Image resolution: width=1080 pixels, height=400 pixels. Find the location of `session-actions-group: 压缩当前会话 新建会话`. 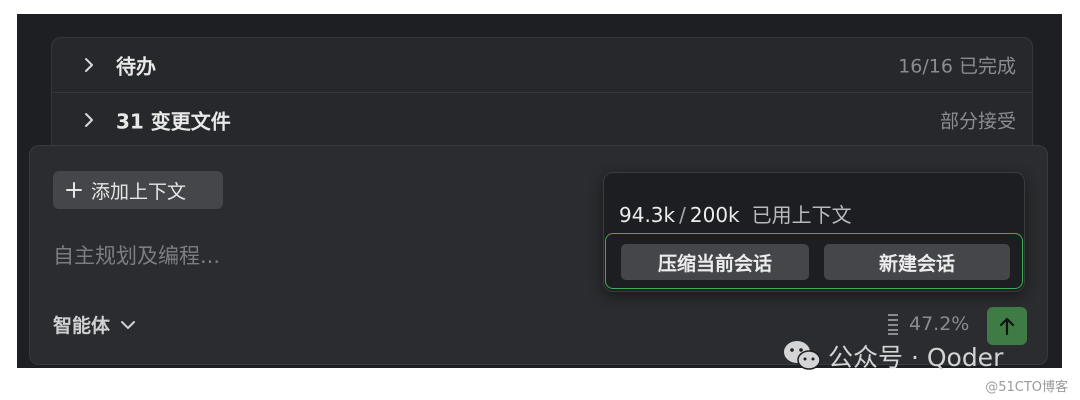

session-actions-group: 压缩当前会话 新建会话 is located at coordinates (814, 261).